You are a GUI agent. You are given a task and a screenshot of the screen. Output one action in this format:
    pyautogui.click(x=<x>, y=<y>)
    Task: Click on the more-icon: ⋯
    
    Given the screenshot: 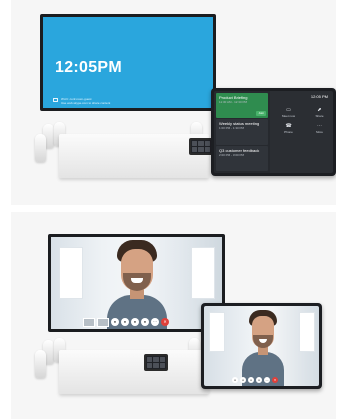 What is the action you would take?
    pyautogui.click(x=319, y=126)
    